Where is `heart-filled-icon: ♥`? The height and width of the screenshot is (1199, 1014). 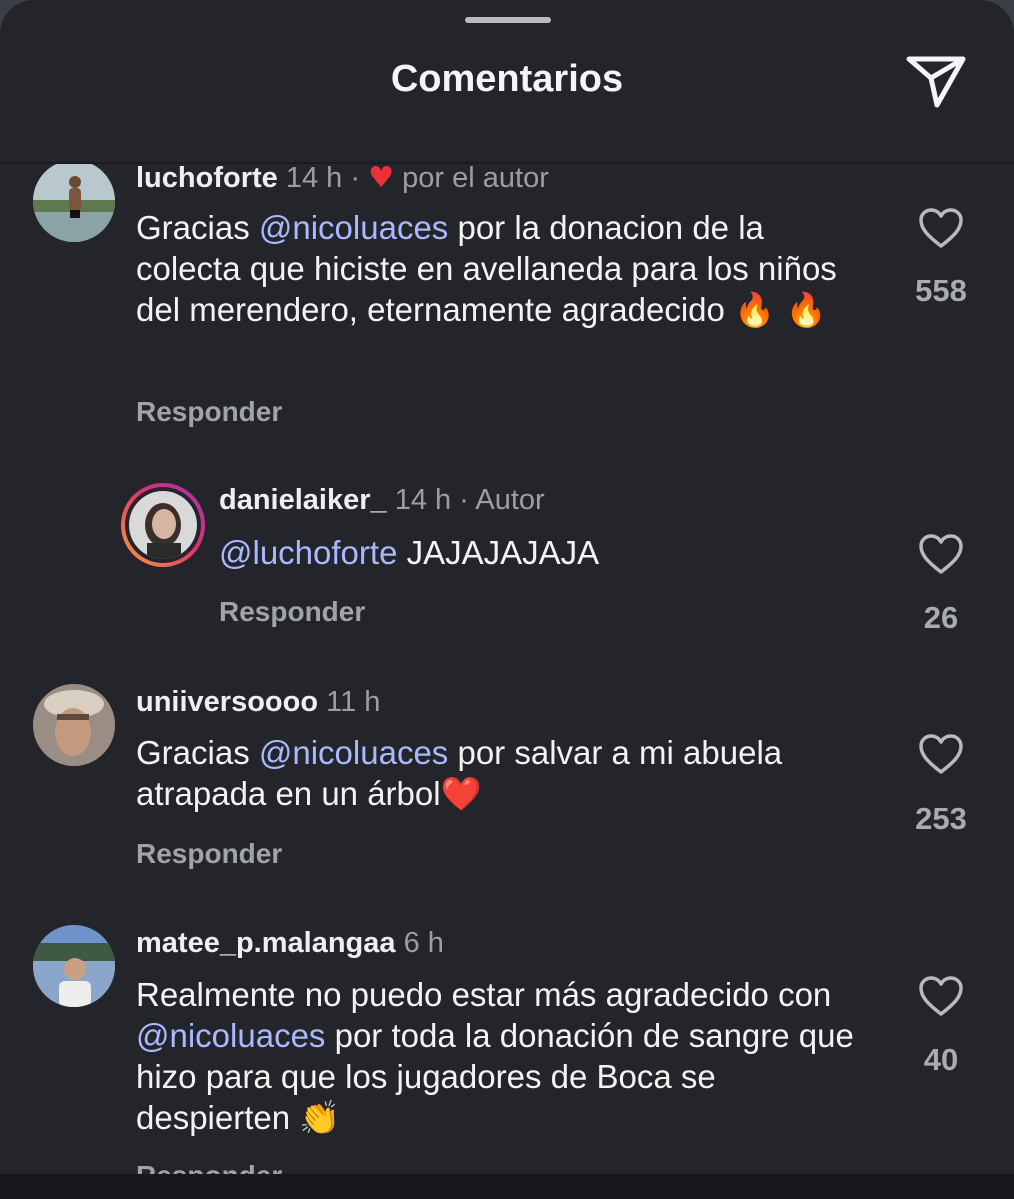 heart-filled-icon: ♥ is located at coordinates (381, 179).